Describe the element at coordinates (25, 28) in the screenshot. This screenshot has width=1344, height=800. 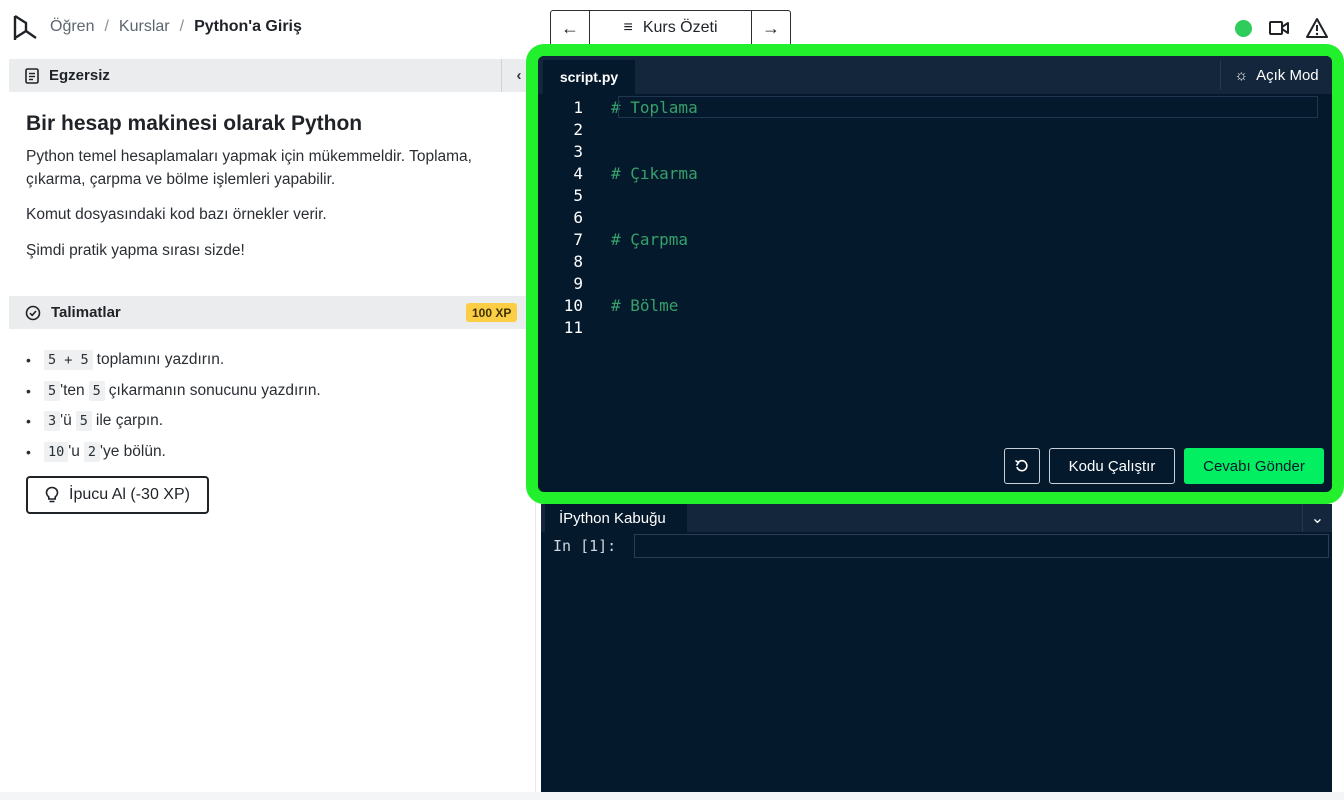
I see `datacamp-logo-icon` at that location.